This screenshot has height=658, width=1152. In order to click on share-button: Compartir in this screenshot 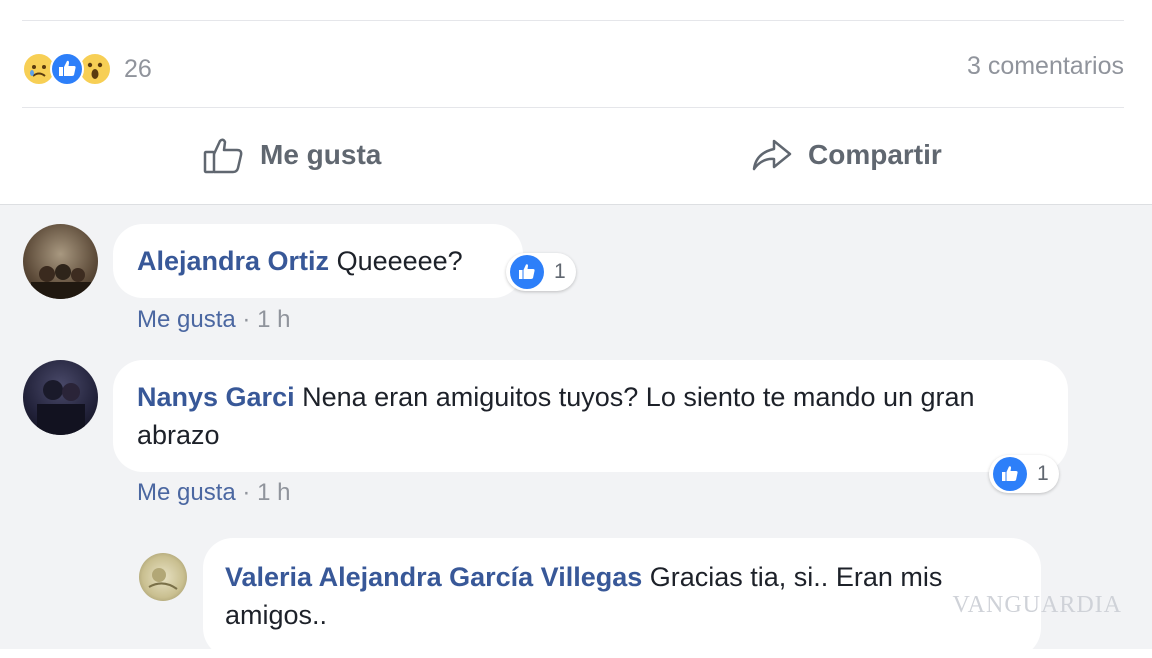, I will do `click(846, 155)`.